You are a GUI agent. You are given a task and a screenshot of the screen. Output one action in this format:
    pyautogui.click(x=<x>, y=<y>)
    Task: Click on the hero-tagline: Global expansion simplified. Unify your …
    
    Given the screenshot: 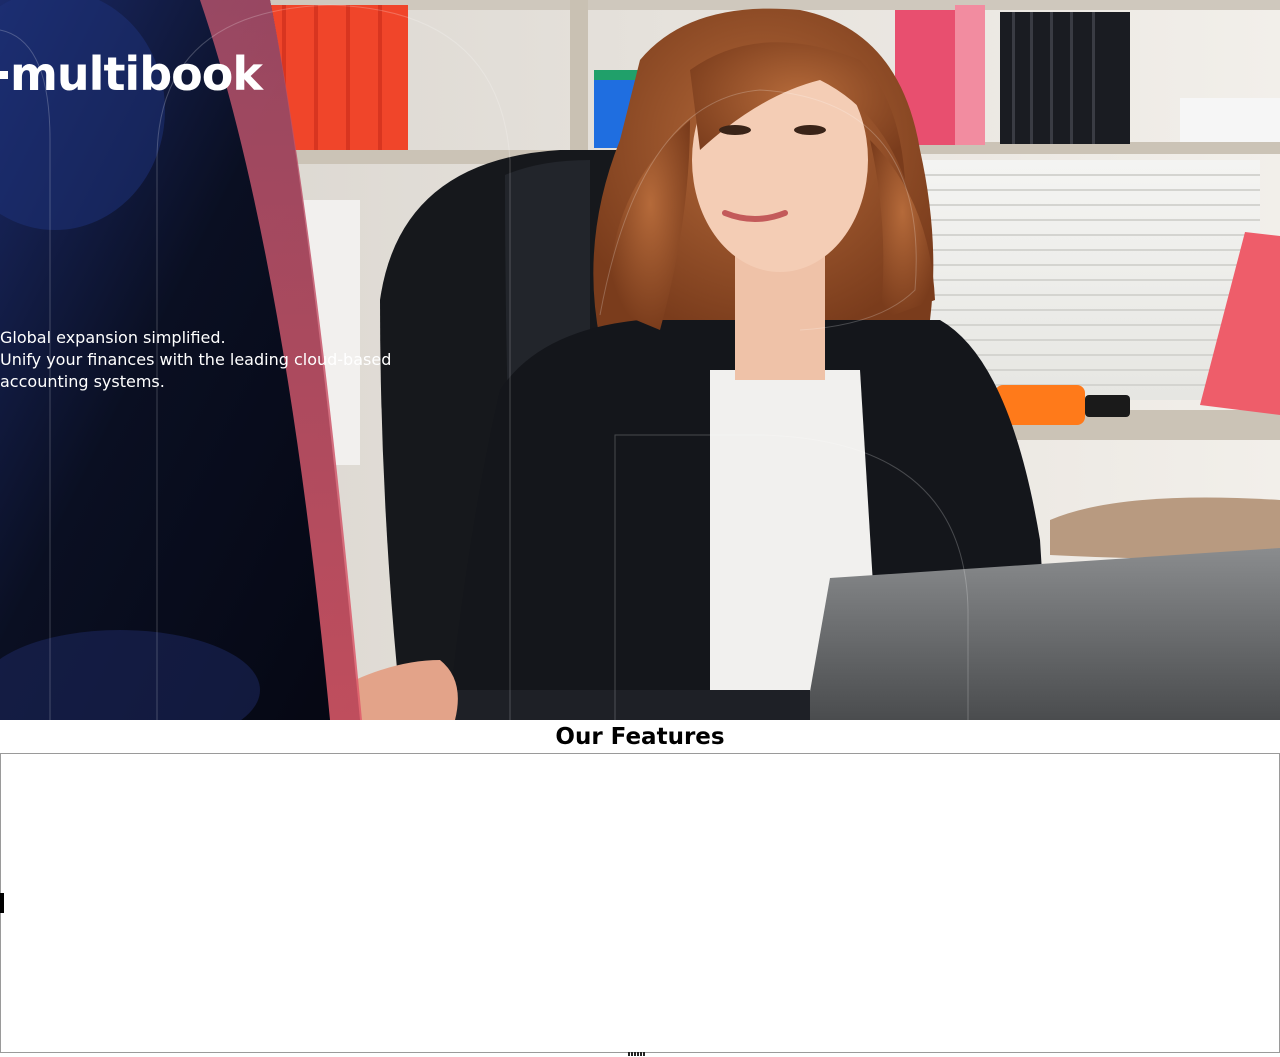 What is the action you would take?
    pyautogui.click(x=240, y=360)
    